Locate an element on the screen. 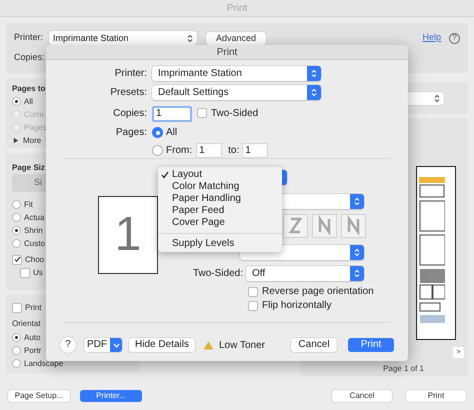 This screenshot has width=474, height=410. copies-field: 1 is located at coordinates (172, 114).